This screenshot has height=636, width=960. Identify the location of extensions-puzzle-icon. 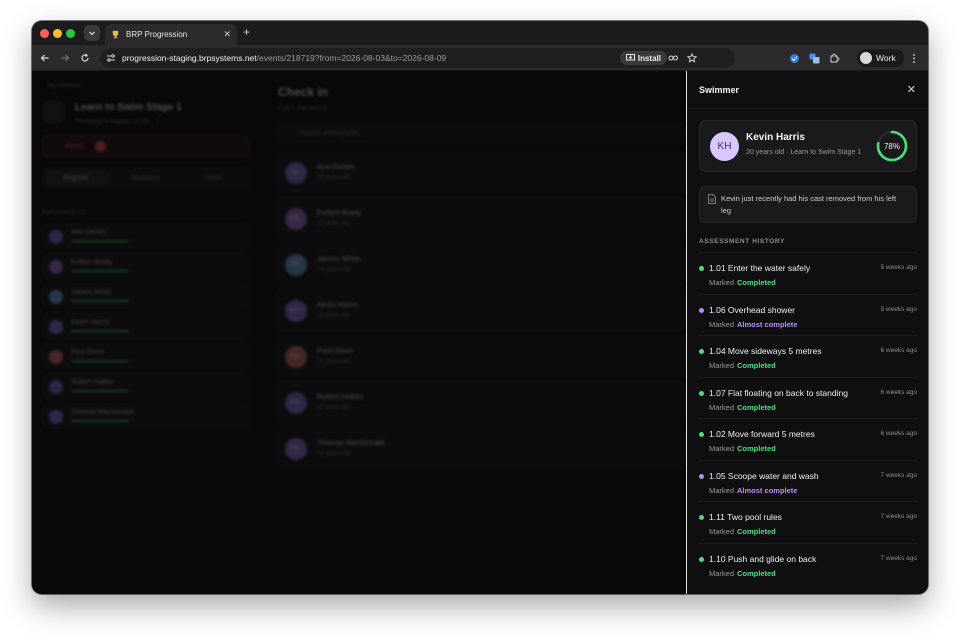
(834, 58).